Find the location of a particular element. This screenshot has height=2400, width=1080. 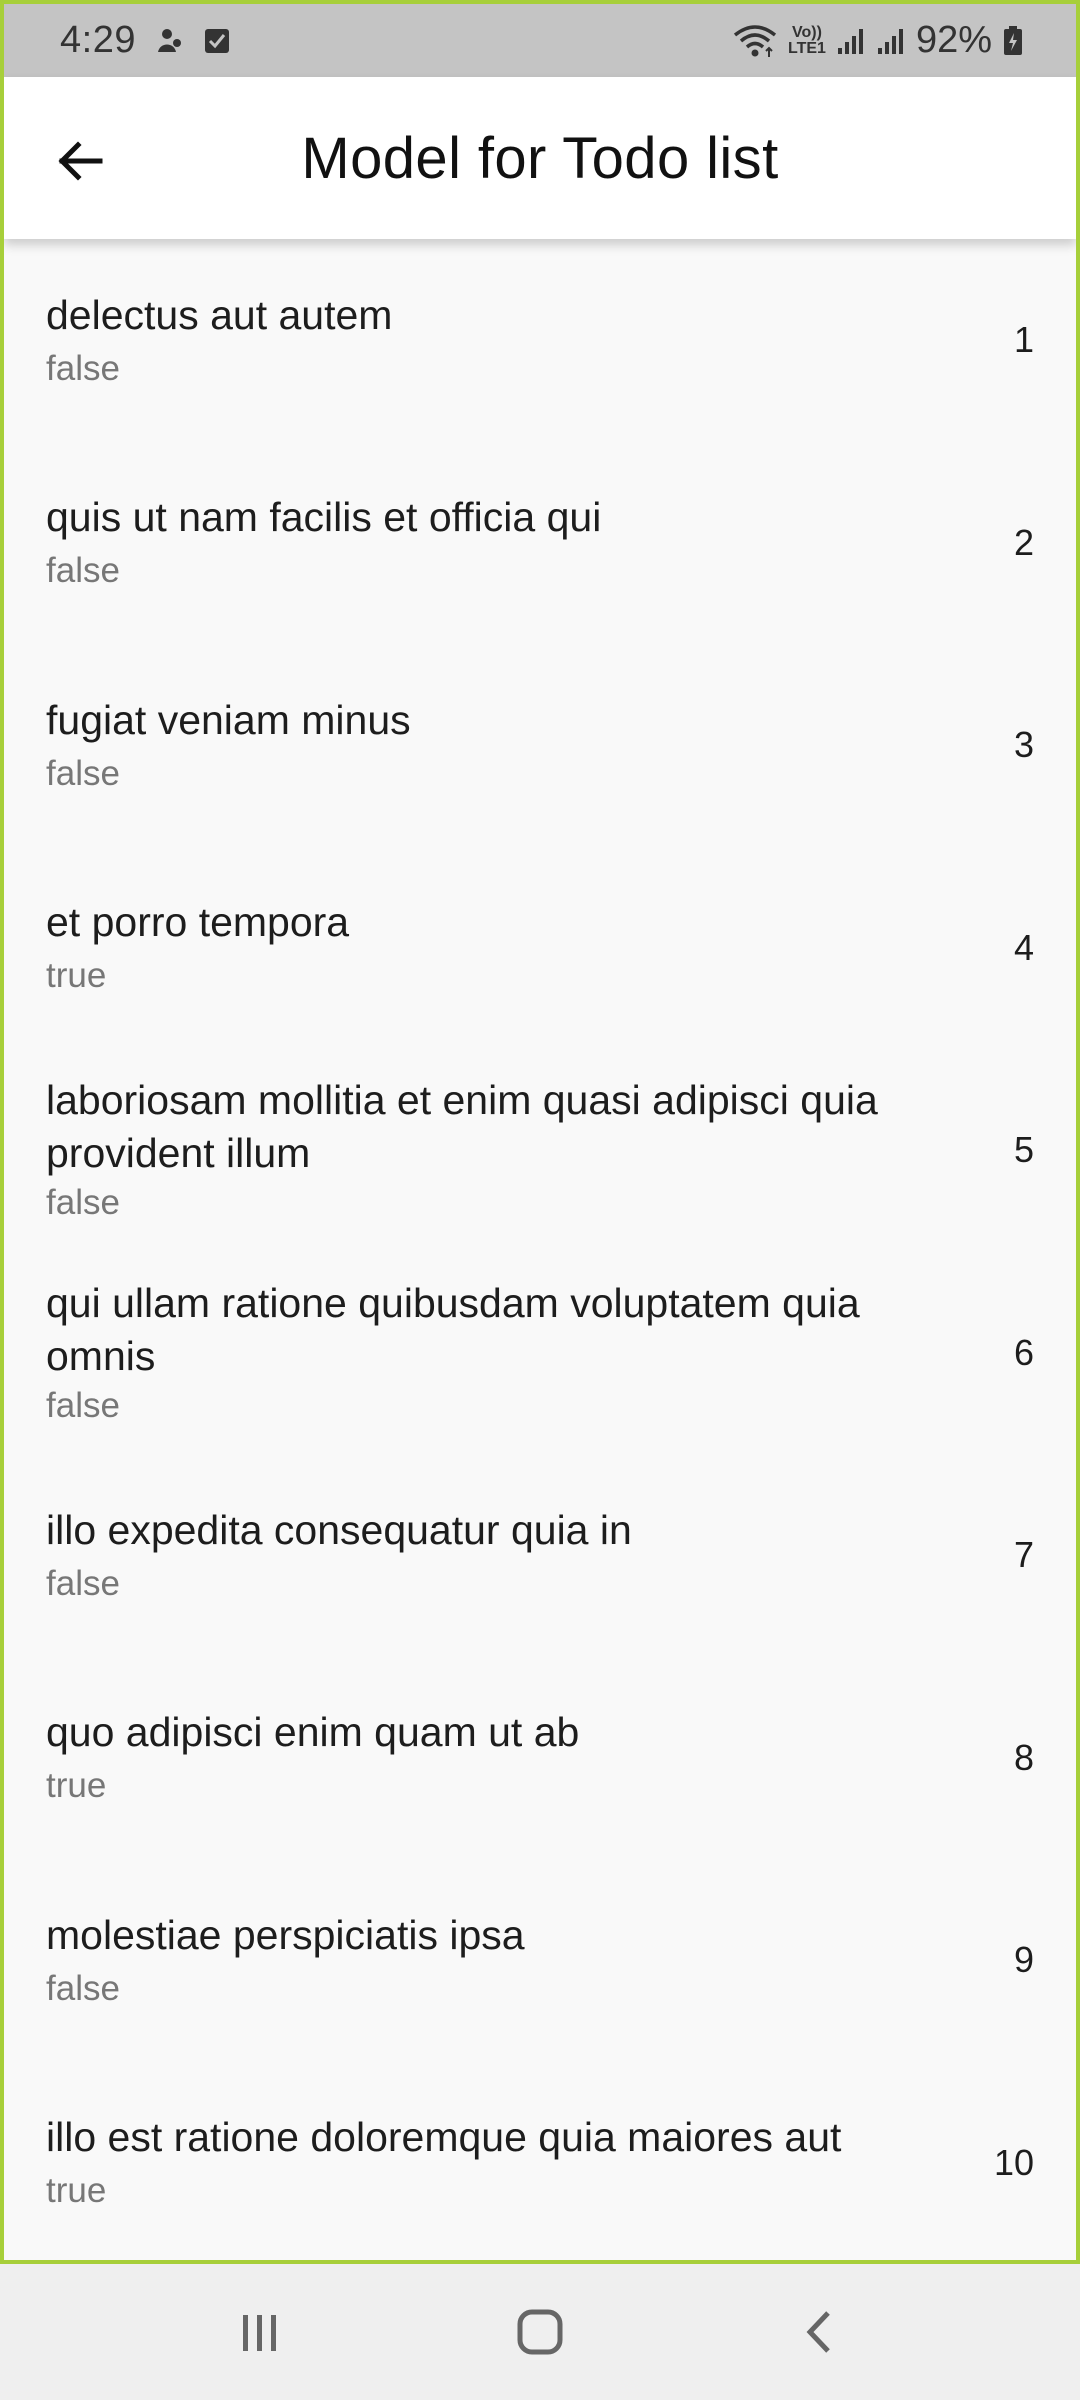

battery-icon is located at coordinates (1013, 41).